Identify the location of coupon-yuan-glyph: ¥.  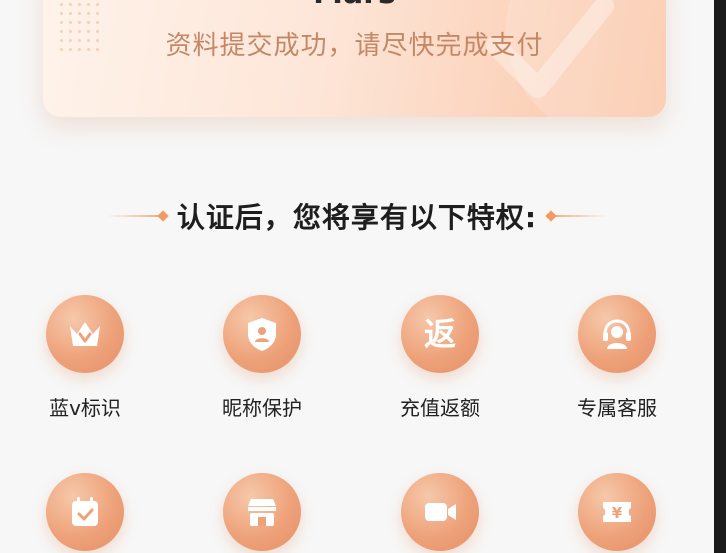
(617, 513).